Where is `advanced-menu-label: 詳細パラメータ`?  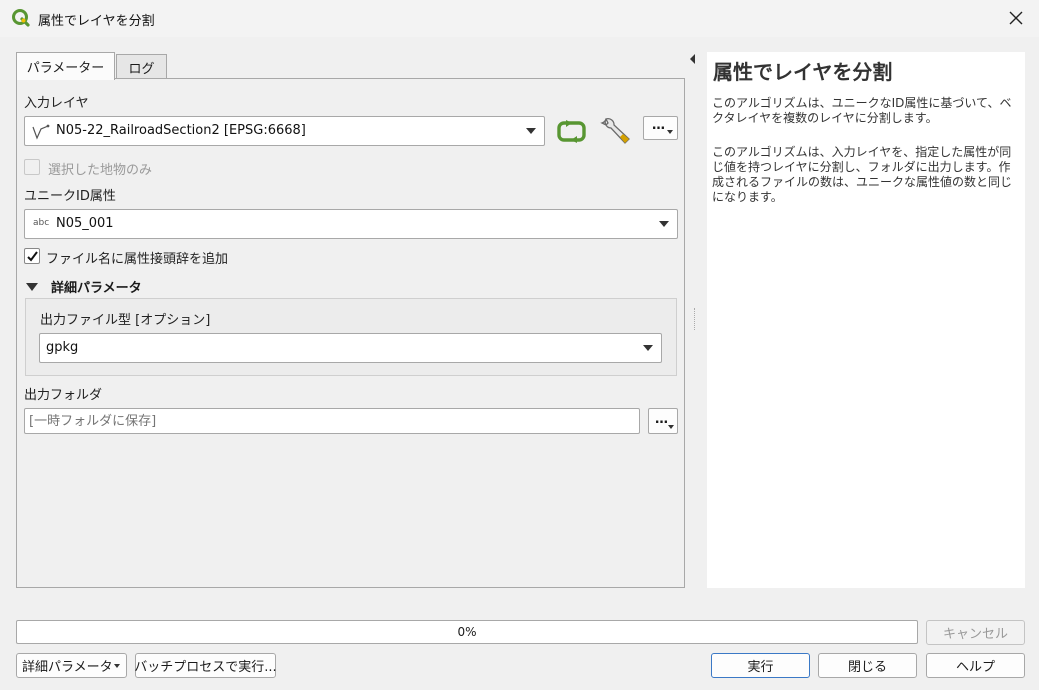 advanced-menu-label: 詳細パラメータ is located at coordinates (67, 667).